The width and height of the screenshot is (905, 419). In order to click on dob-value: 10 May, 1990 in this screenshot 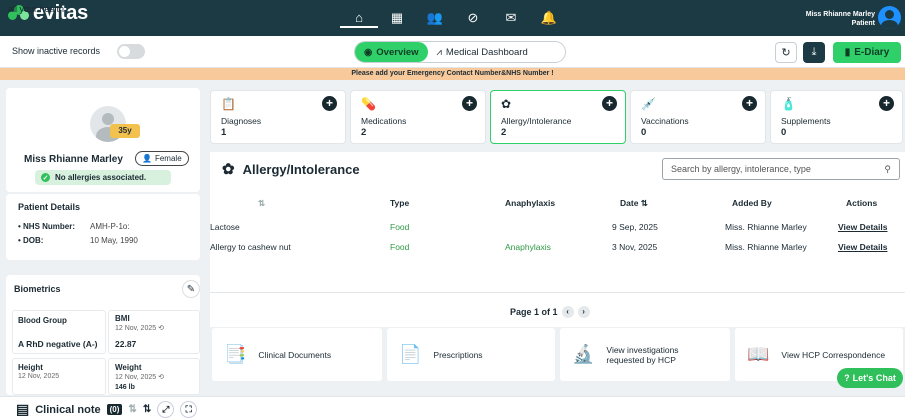, I will do `click(114, 240)`.